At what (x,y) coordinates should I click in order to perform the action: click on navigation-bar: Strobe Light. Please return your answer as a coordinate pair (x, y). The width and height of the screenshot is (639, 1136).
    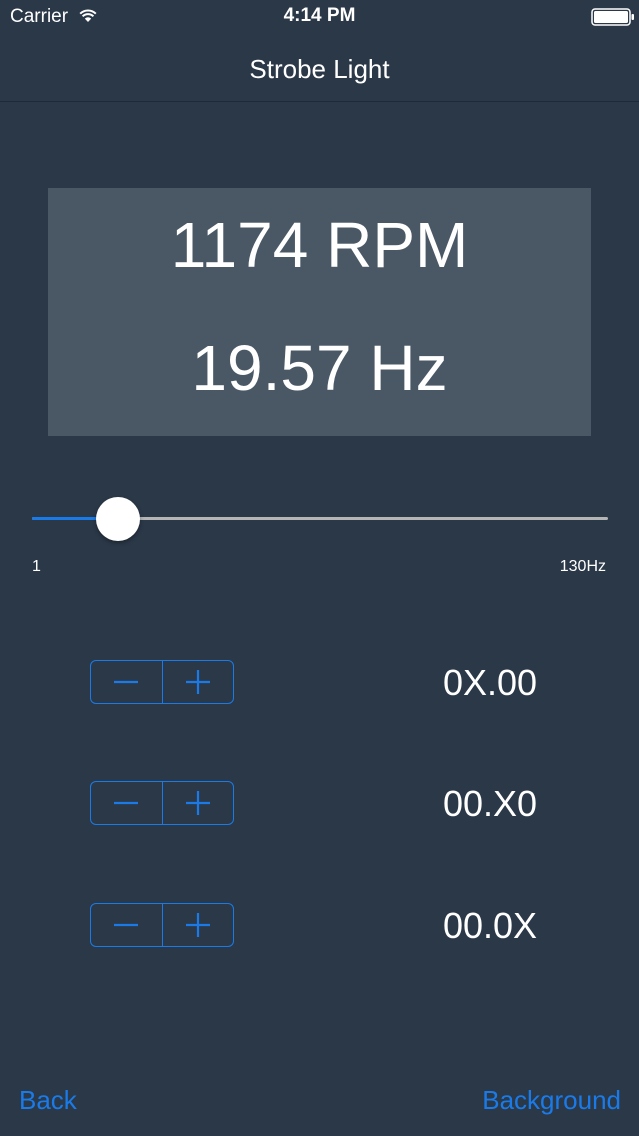
    Looking at the image, I should click on (319, 68).